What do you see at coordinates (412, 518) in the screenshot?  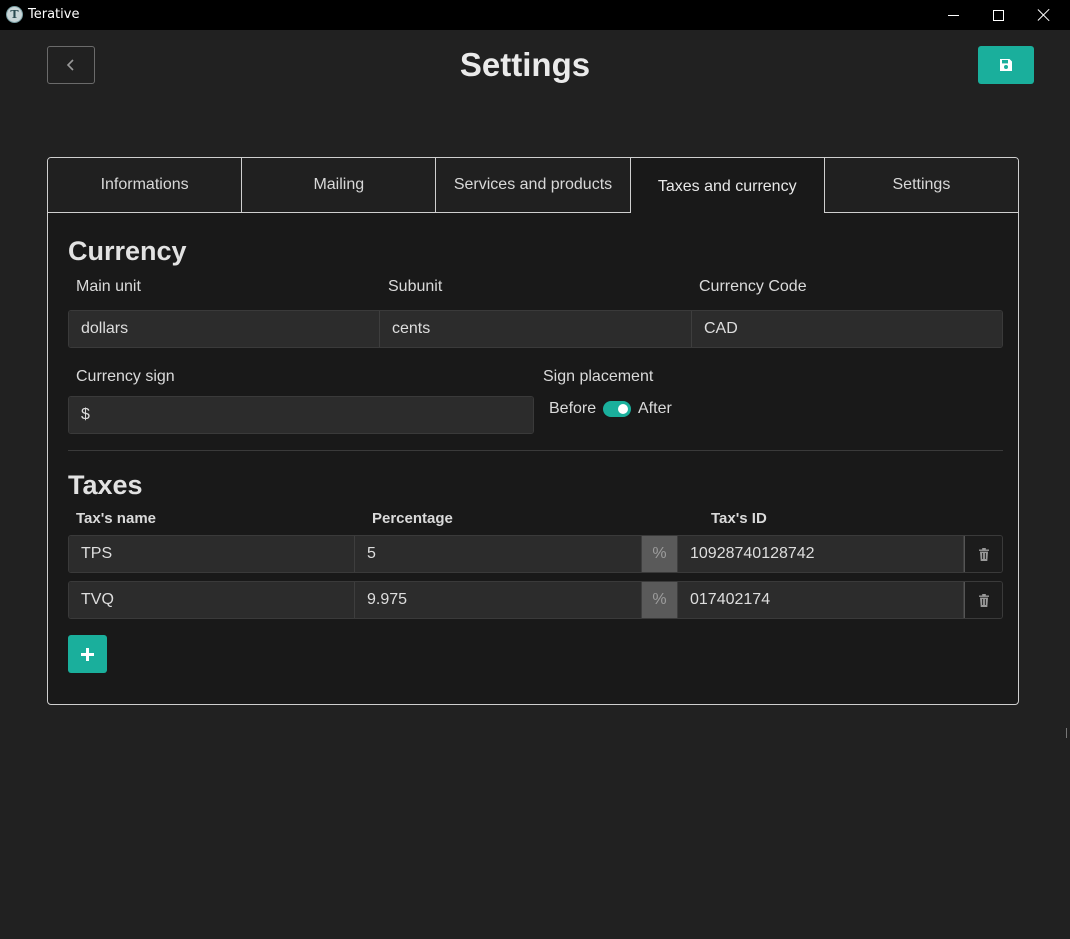 I see `tax-percentage-column-header: Percentage` at bounding box center [412, 518].